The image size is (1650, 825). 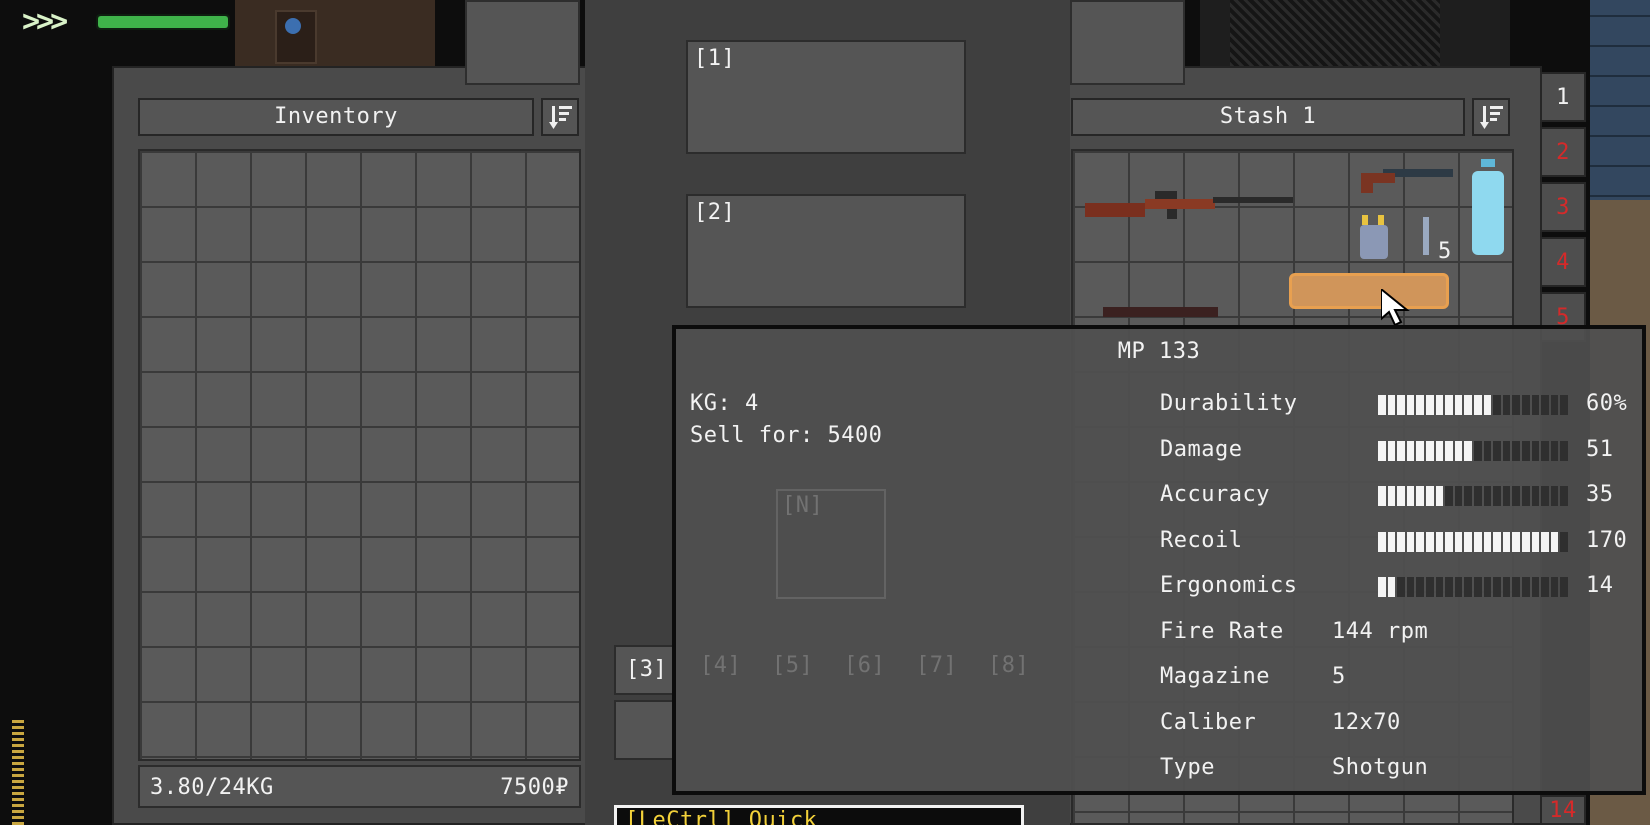 I want to click on water-bottle-item-icon, so click(x=1488, y=207).